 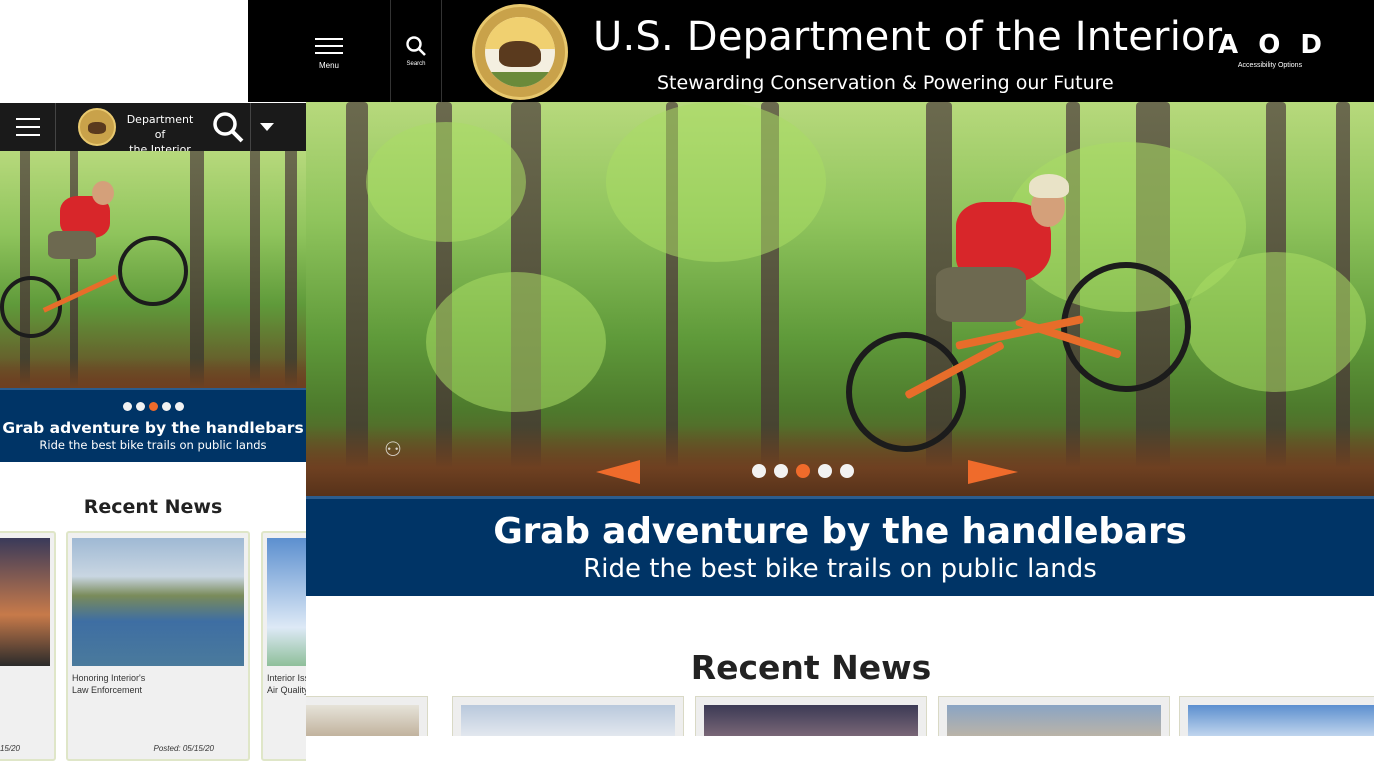 What do you see at coordinates (286, 684) in the screenshot?
I see `news-card-title: Interior Issu Air Quality` at bounding box center [286, 684].